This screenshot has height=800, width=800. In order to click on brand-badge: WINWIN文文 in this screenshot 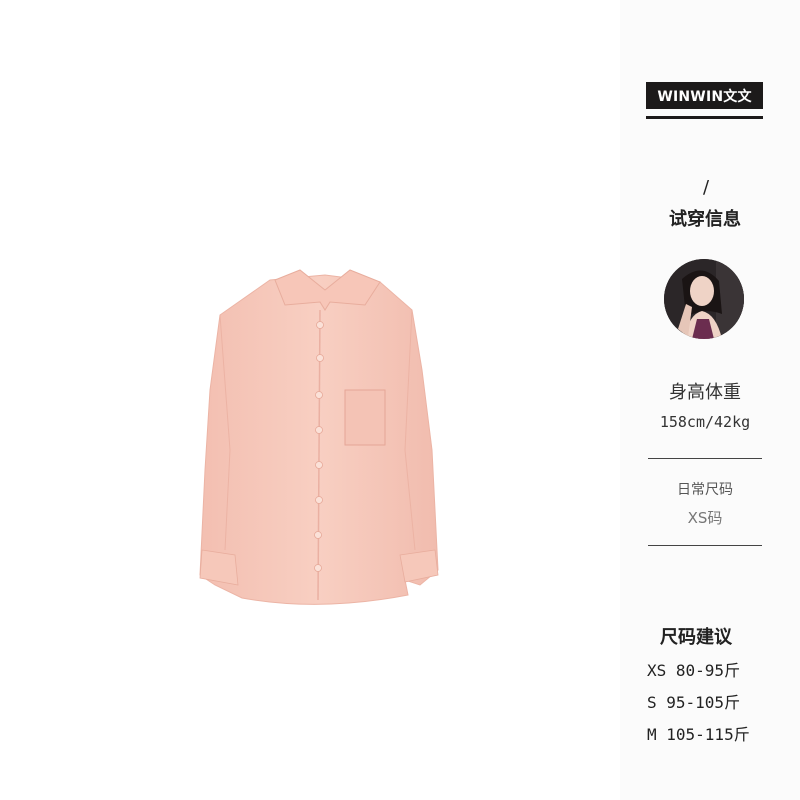, I will do `click(704, 95)`.